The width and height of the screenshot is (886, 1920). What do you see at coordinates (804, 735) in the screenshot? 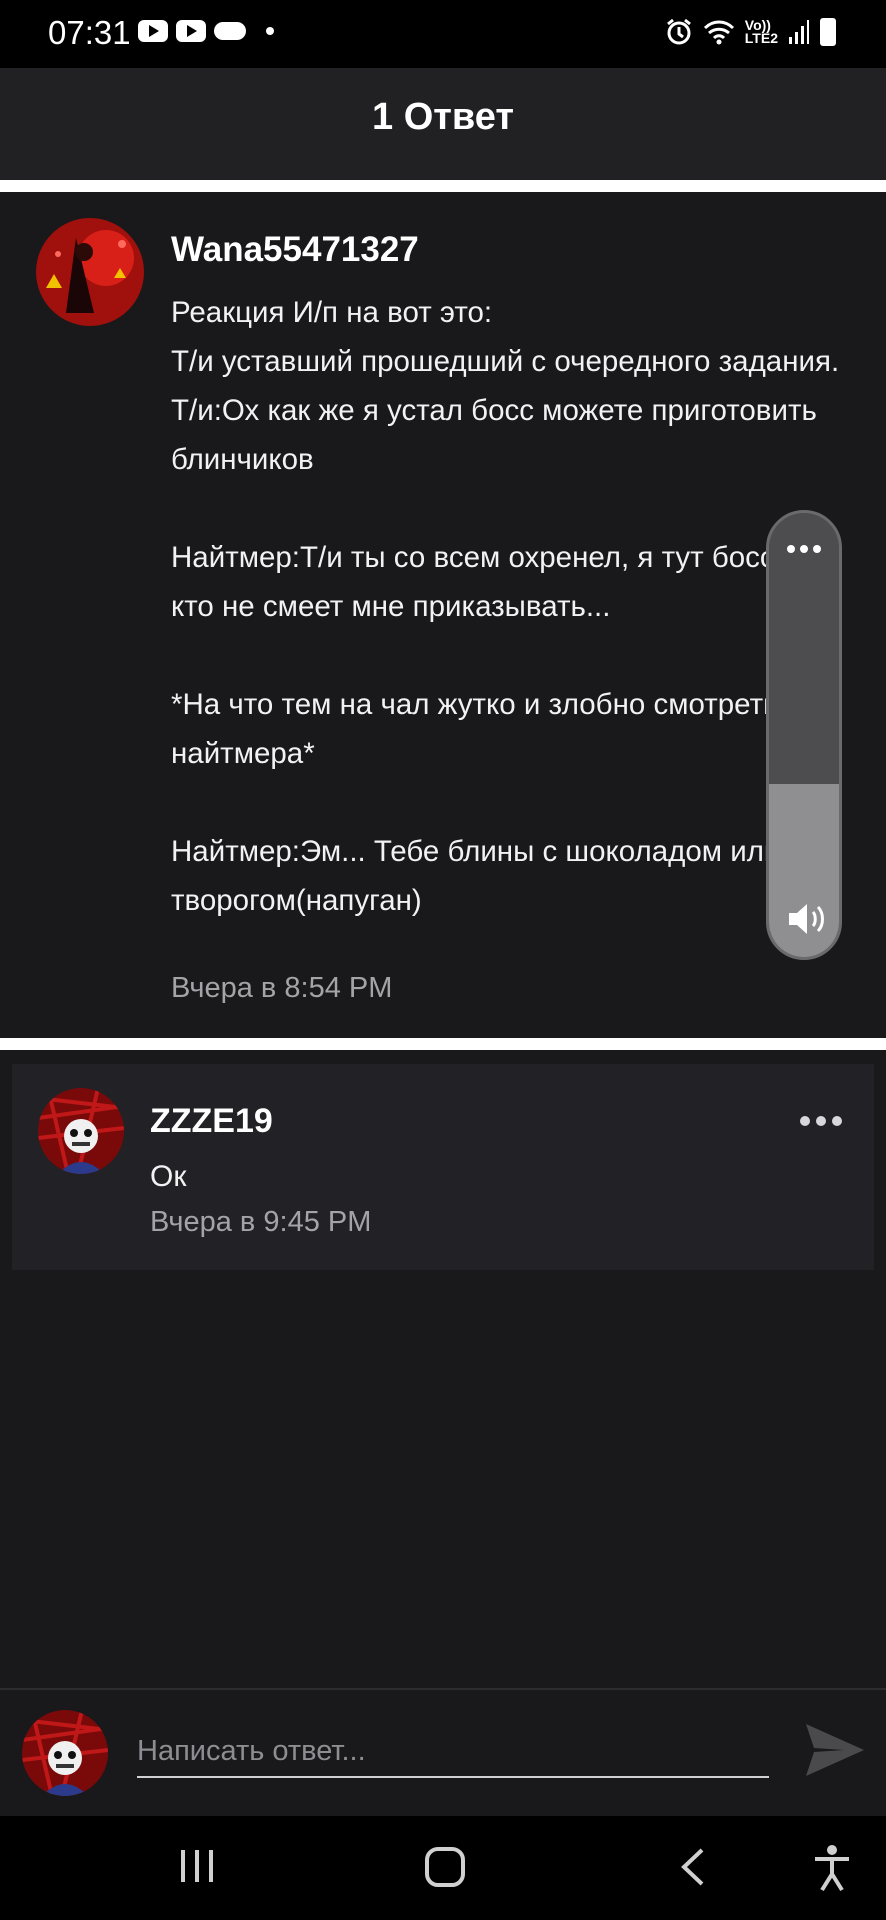
I see `volume-panel` at bounding box center [804, 735].